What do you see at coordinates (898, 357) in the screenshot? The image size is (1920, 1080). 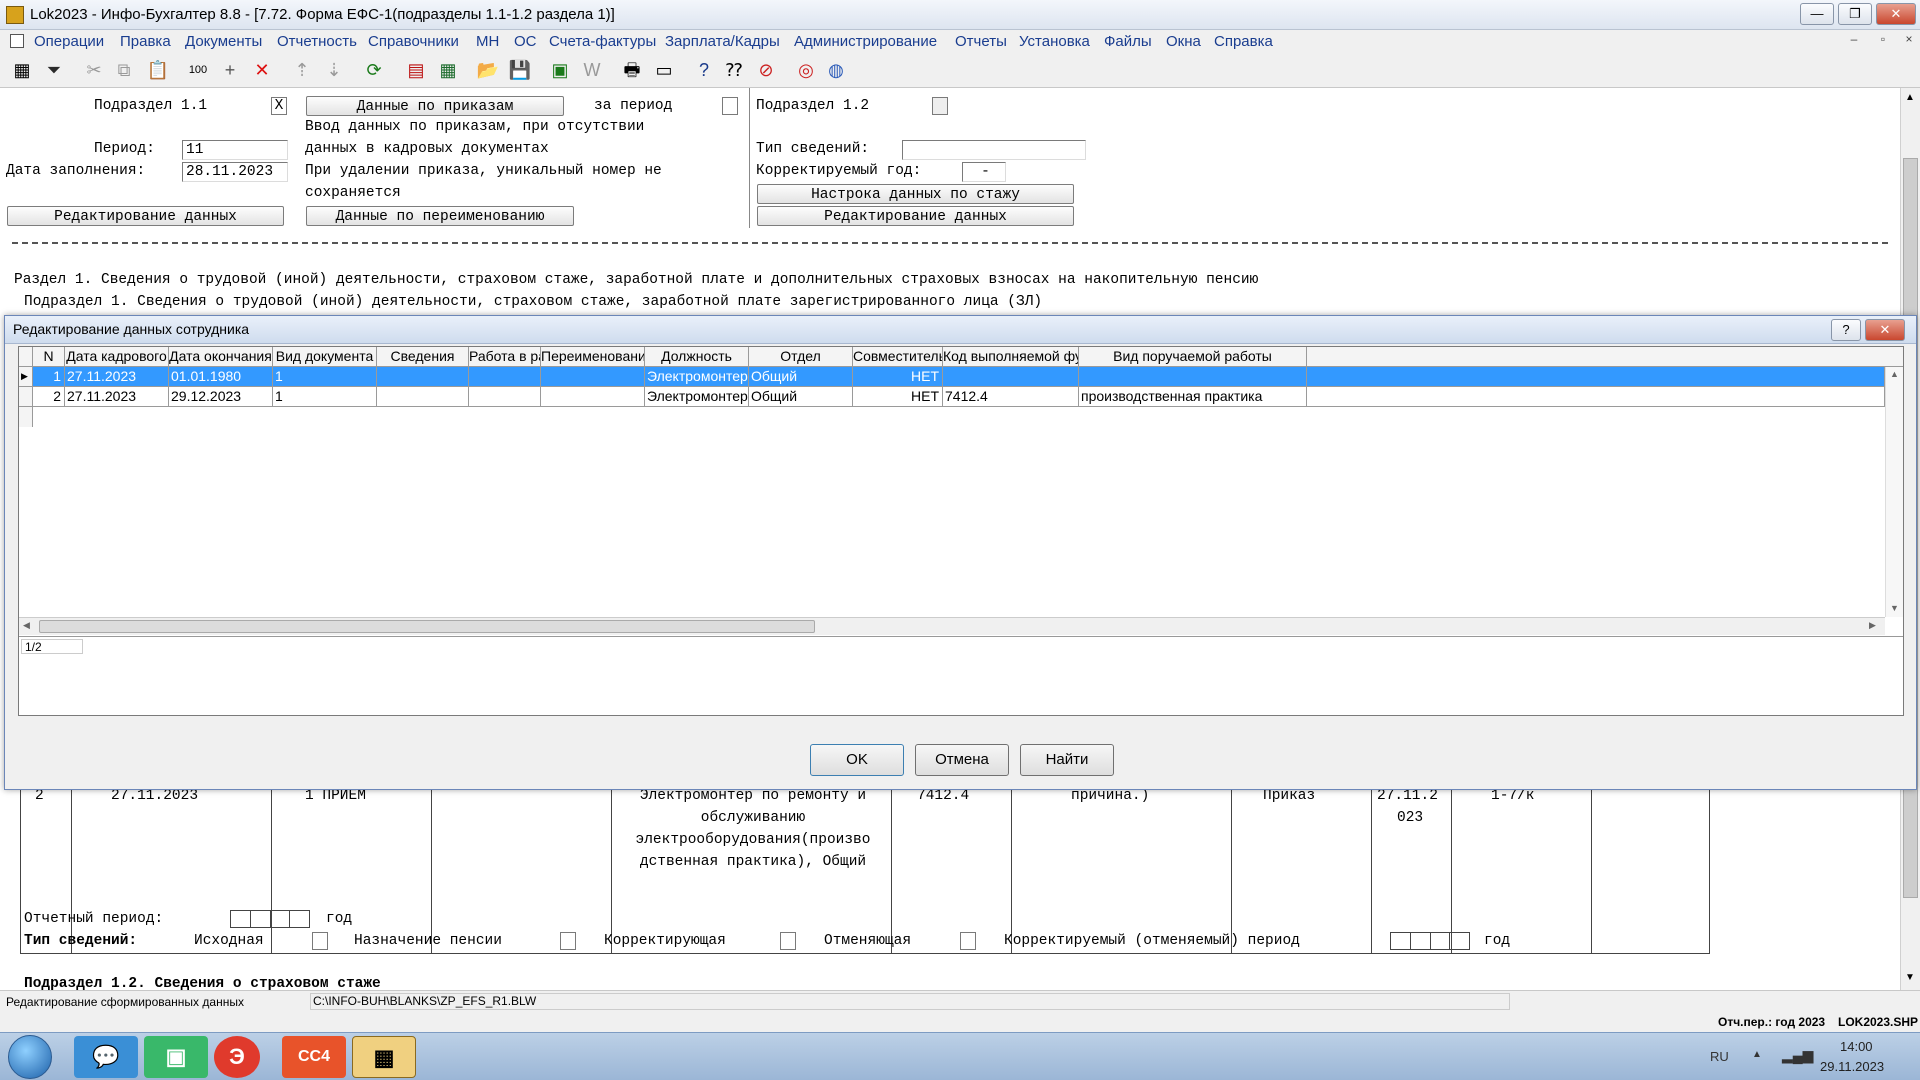 I see `col-parttime: Совместитель` at bounding box center [898, 357].